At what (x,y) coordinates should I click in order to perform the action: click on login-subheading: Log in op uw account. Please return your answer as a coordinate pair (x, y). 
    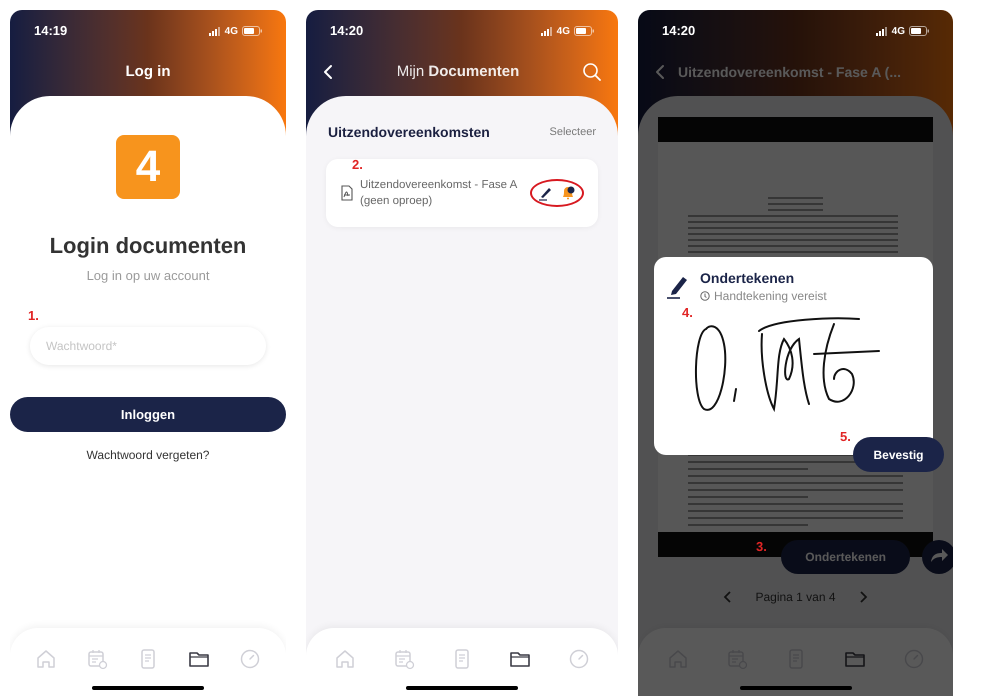
    Looking at the image, I should click on (148, 276).